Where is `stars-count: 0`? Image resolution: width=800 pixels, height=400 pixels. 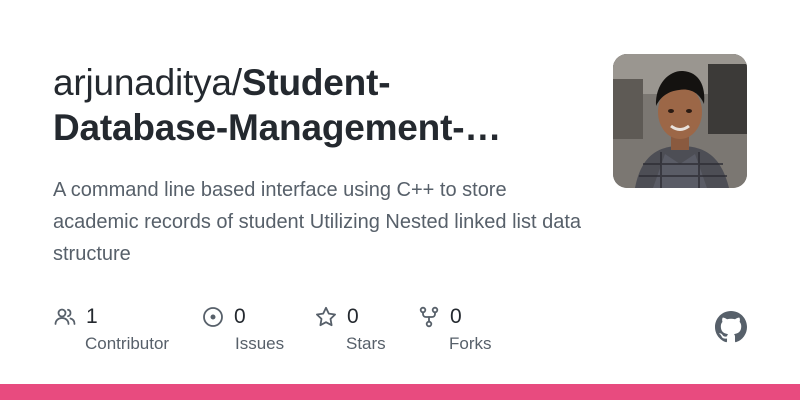
stars-count: 0 is located at coordinates (353, 316).